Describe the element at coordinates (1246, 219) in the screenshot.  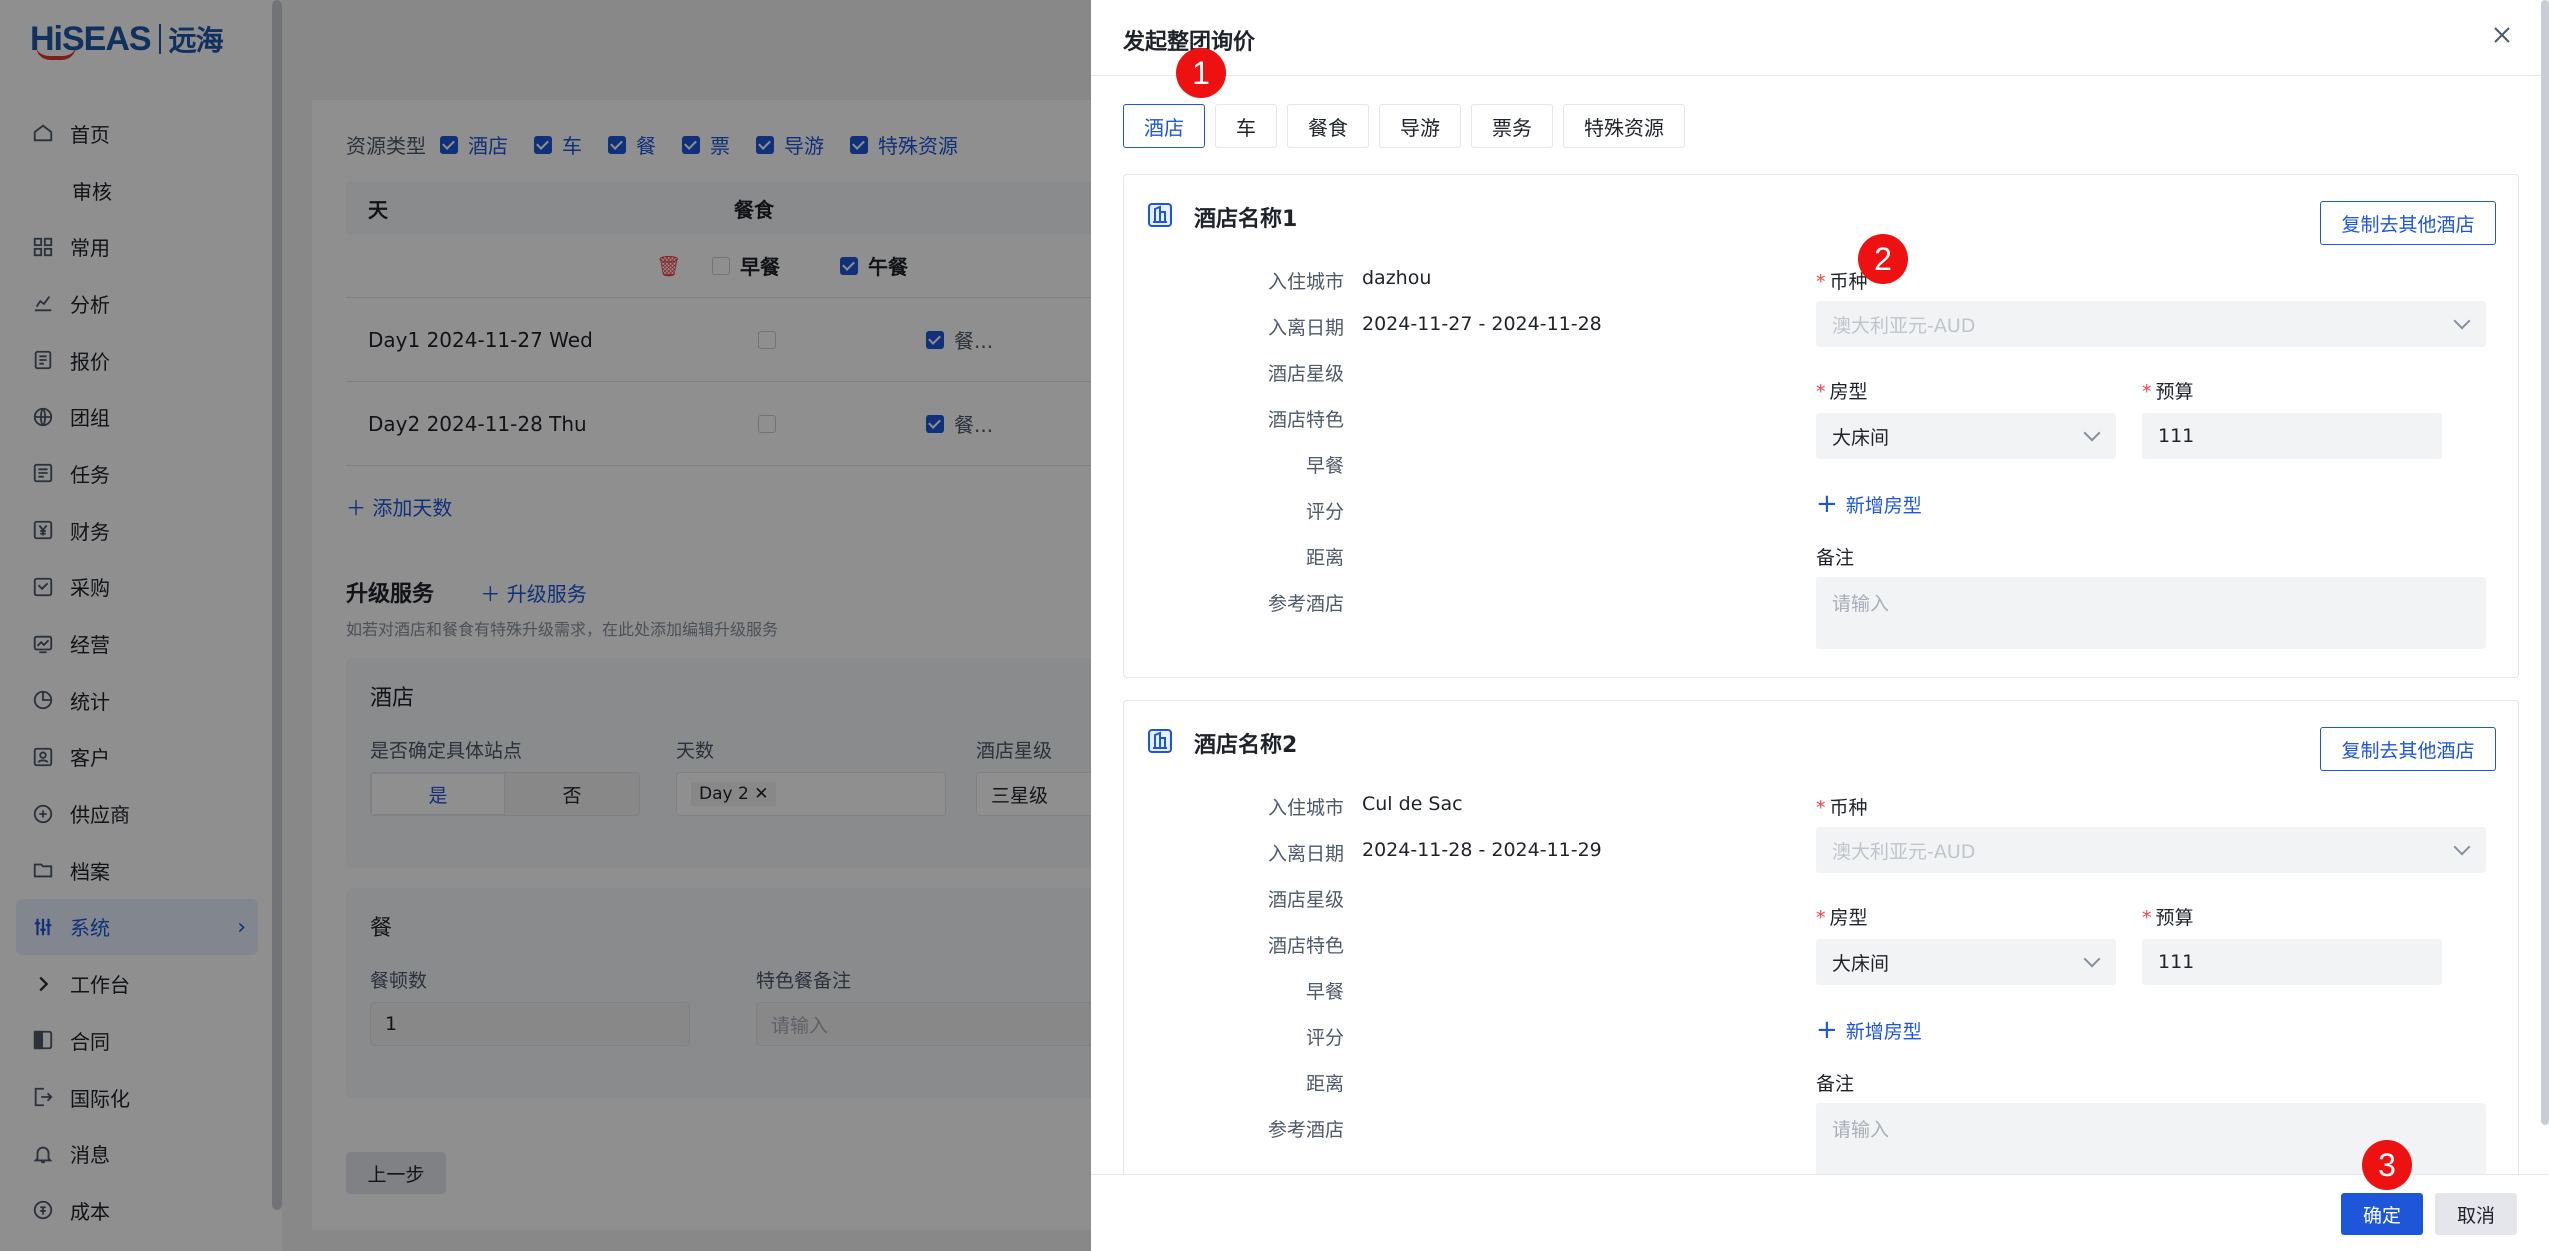
I see `hotel-name: 酒店名称1` at that location.